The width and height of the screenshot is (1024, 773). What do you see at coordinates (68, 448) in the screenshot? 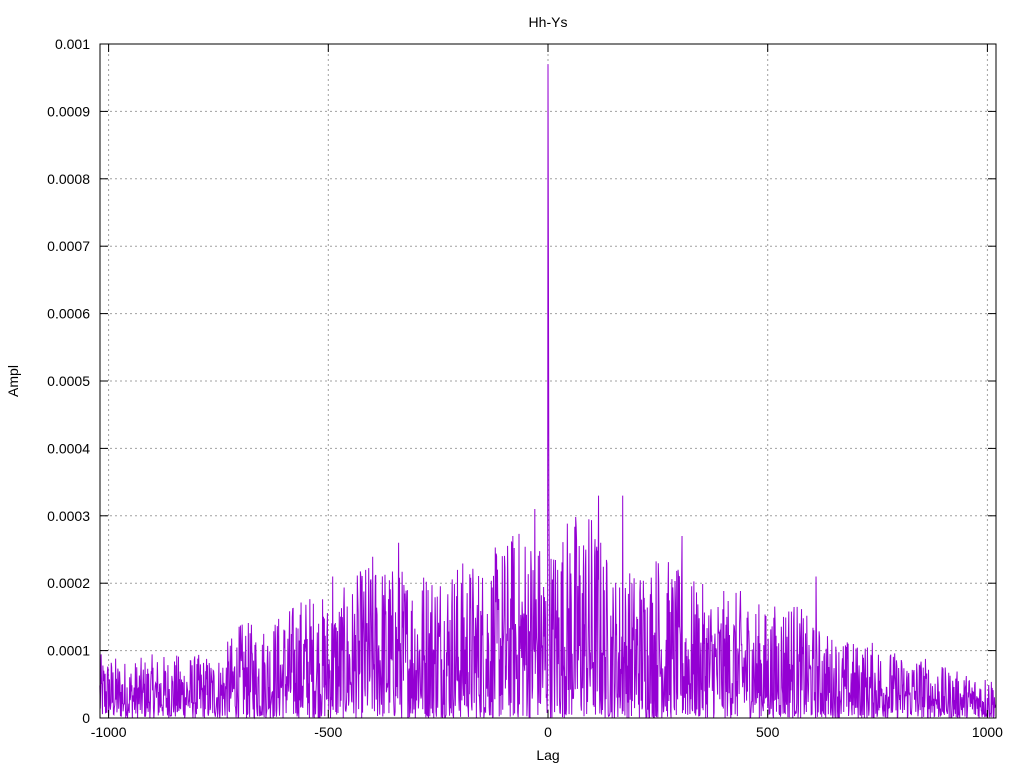
I see `y-tick-label: 0.0004` at bounding box center [68, 448].